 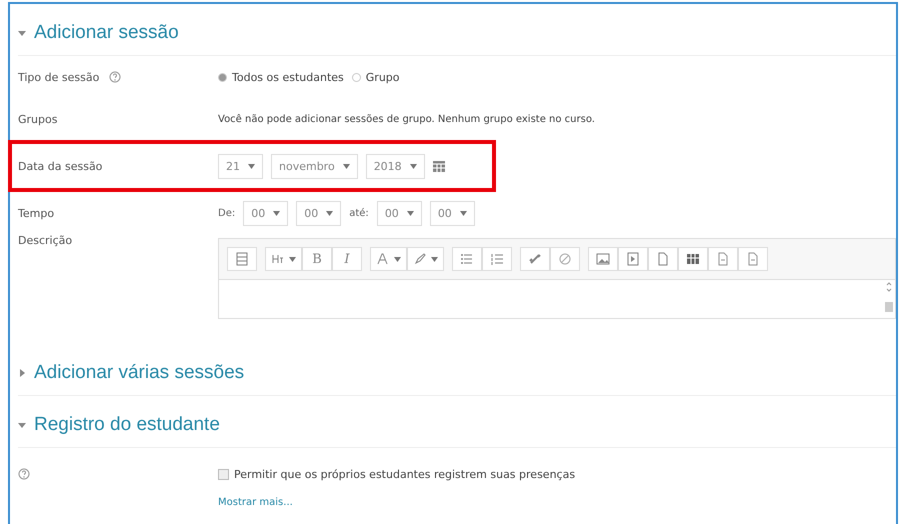 What do you see at coordinates (314, 166) in the screenshot?
I see `dropdown: novembro` at bounding box center [314, 166].